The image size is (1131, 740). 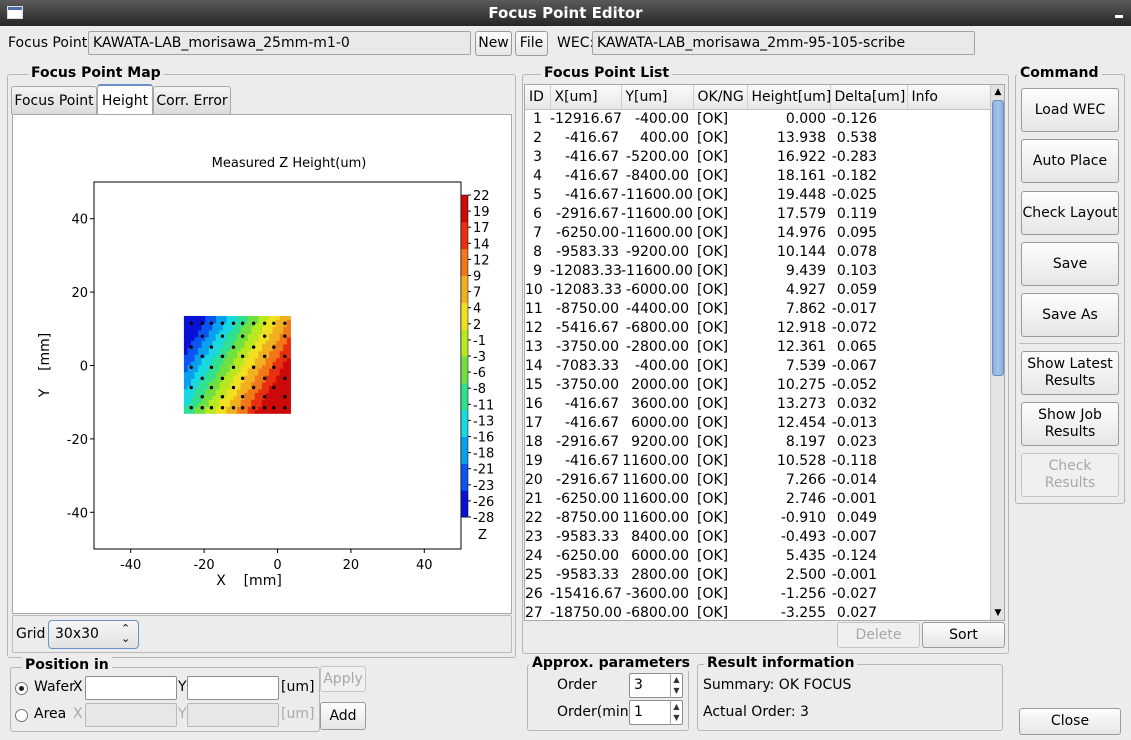 What do you see at coordinates (1070, 110) in the screenshot?
I see `load-wec-button: Load WEC` at bounding box center [1070, 110].